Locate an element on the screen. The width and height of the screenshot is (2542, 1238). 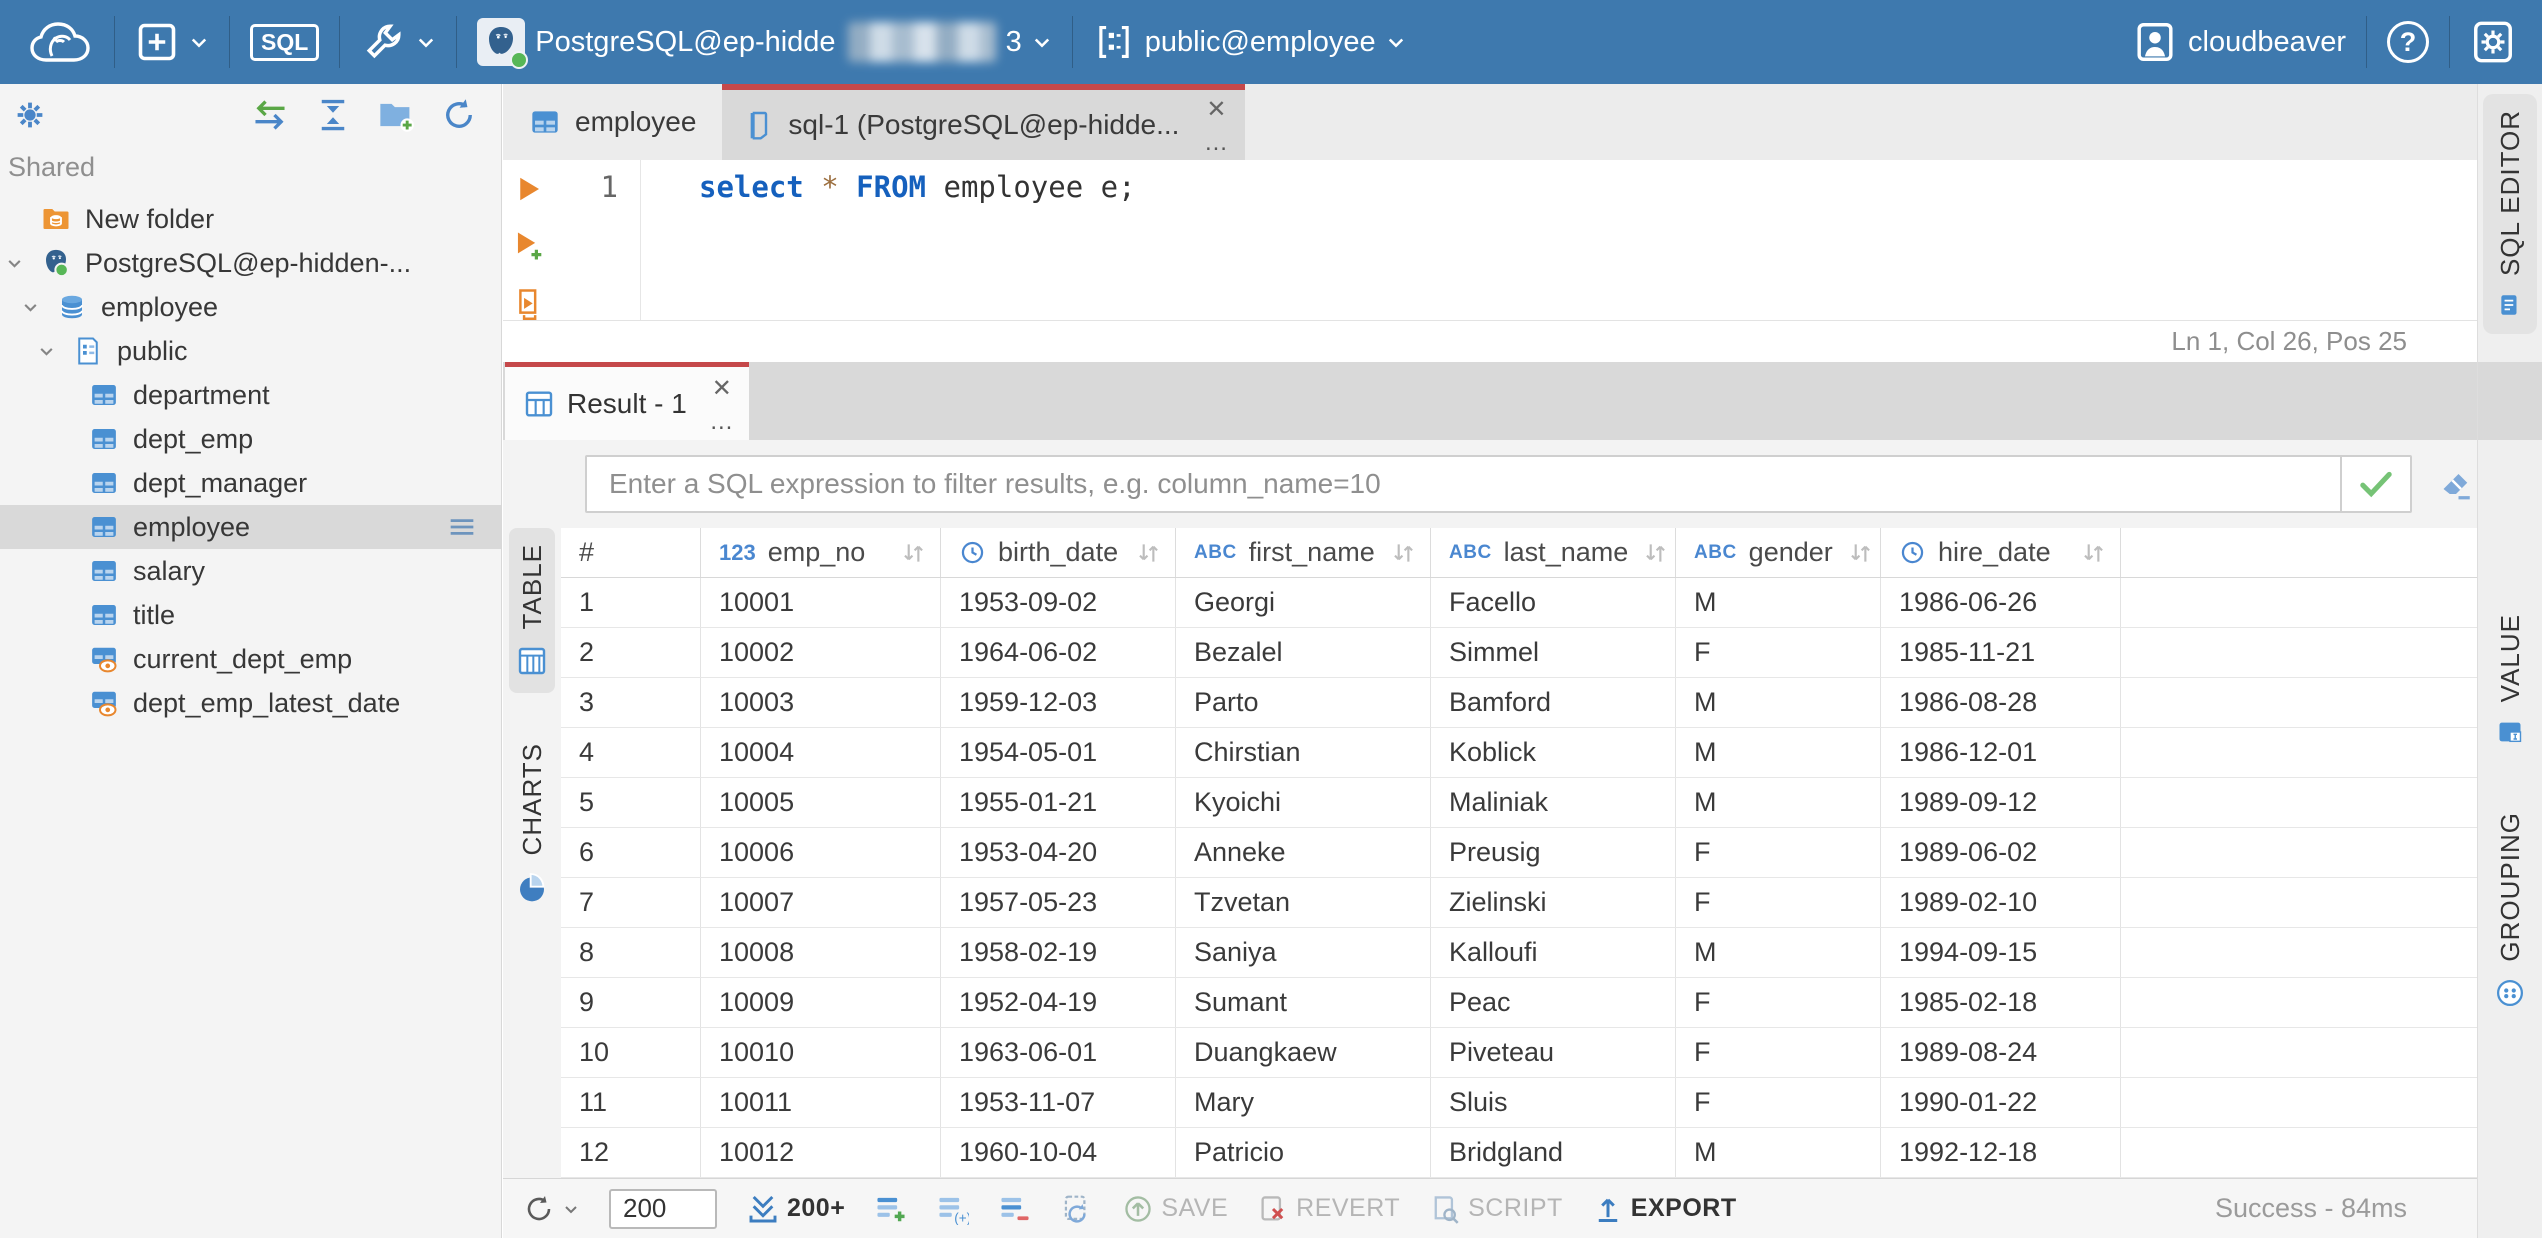
tab-value-panel: VALUE is located at coordinates (2510, 680).